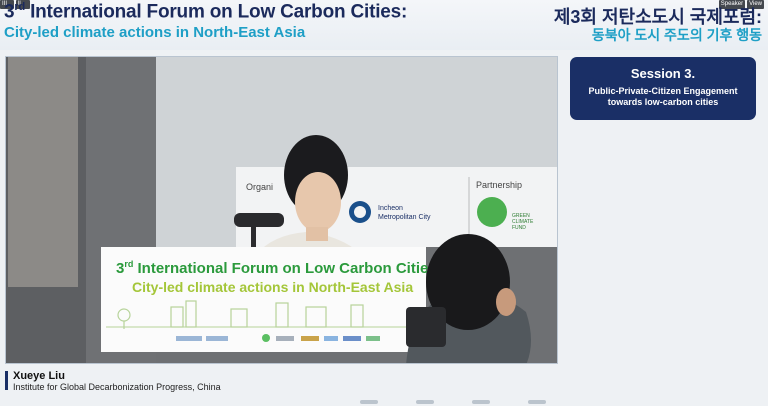 This screenshot has width=768, height=406. Describe the element at coordinates (499, 185) in the screenshot. I see `backdrop-partner-label: Partnership` at that location.